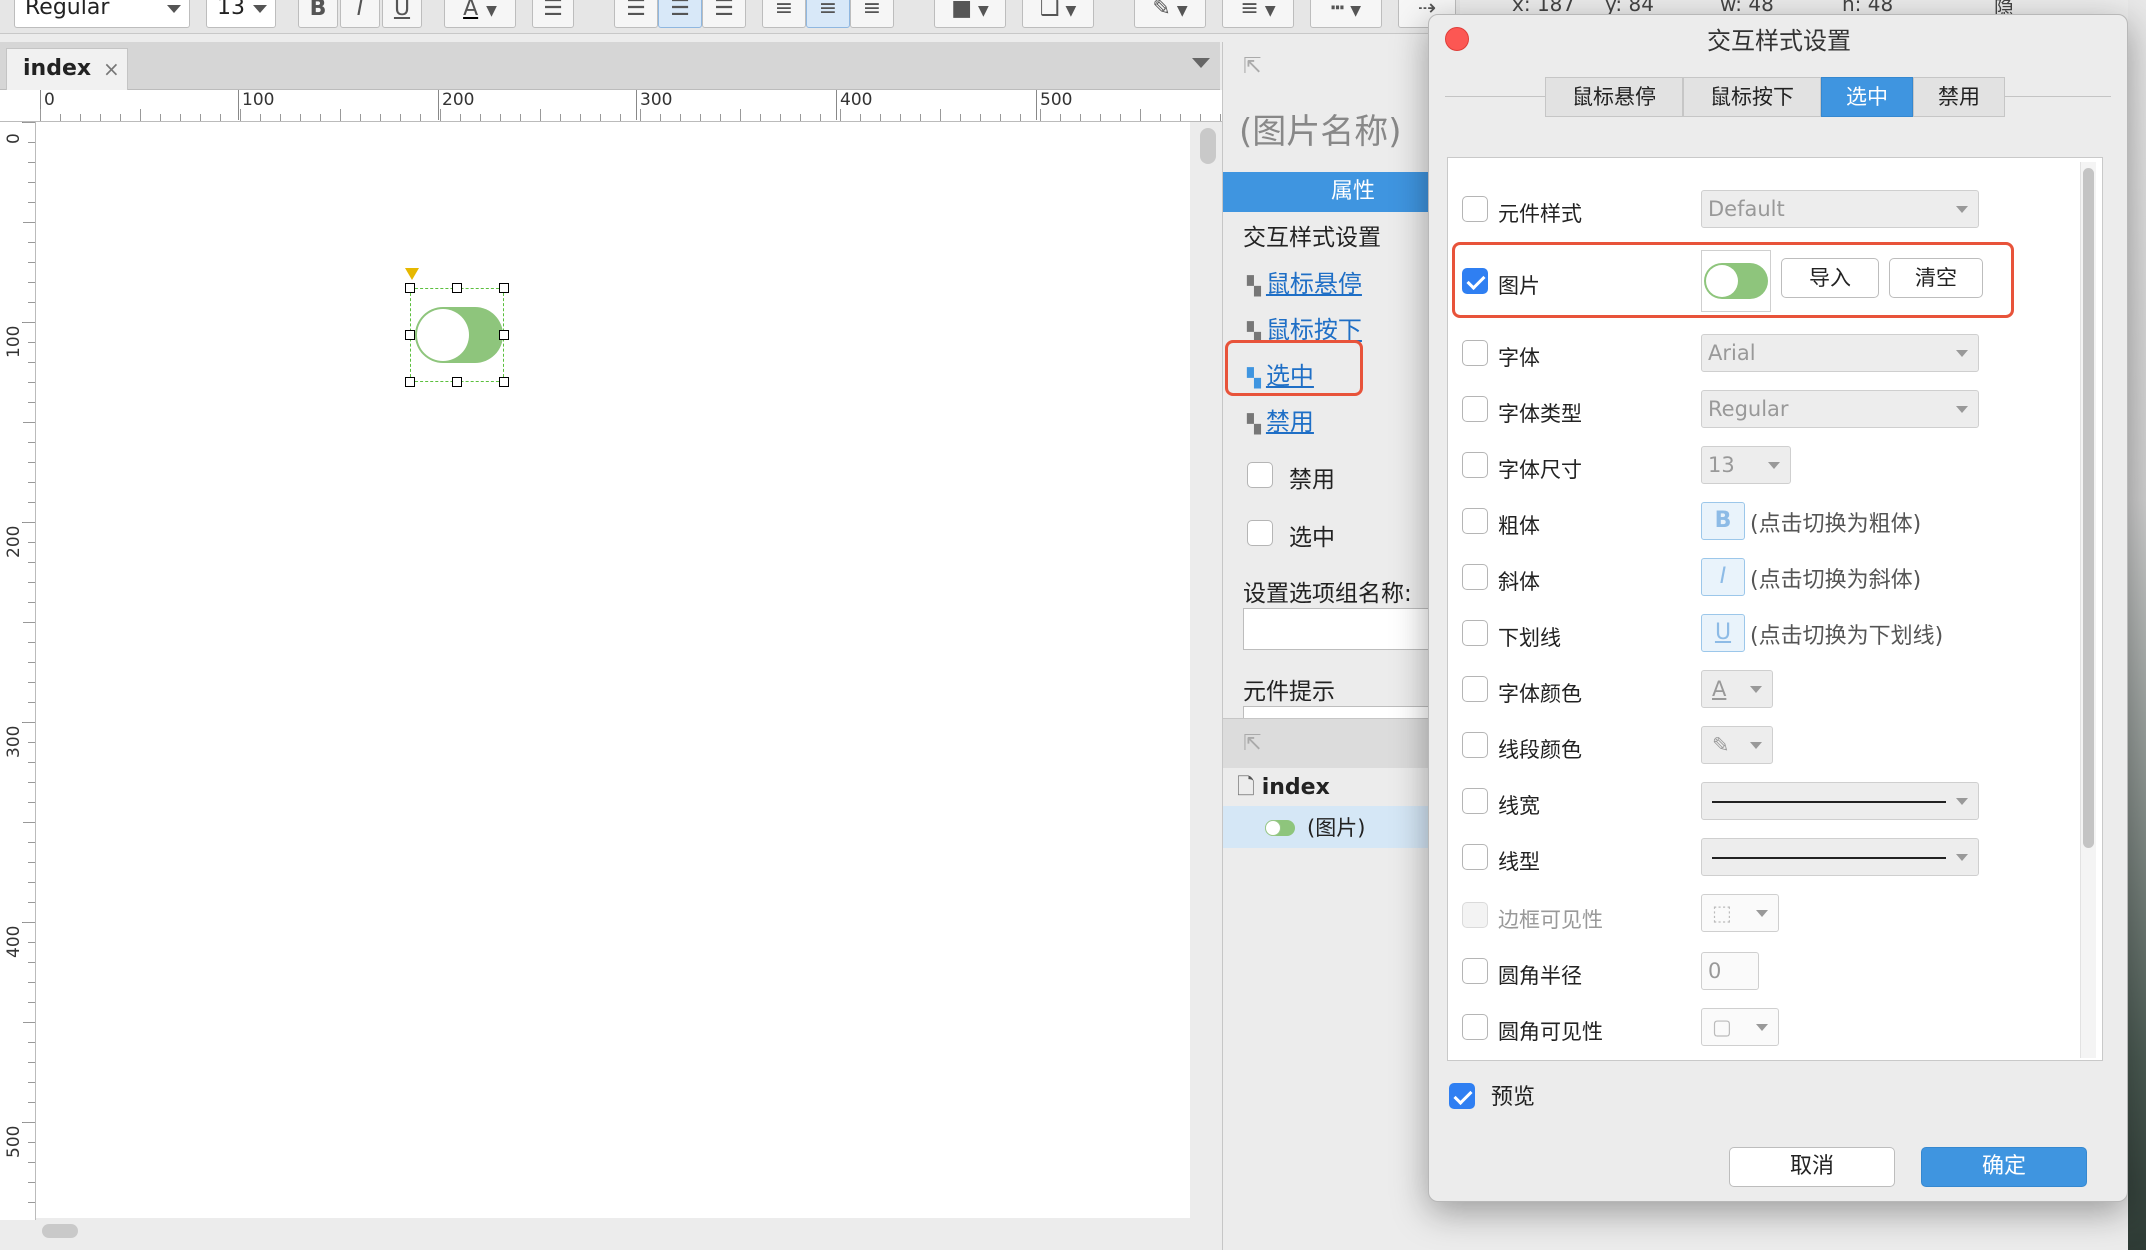 This screenshot has width=2146, height=1250. Describe the element at coordinates (480, 14) in the screenshot. I see `font-color-button: A ▼` at that location.